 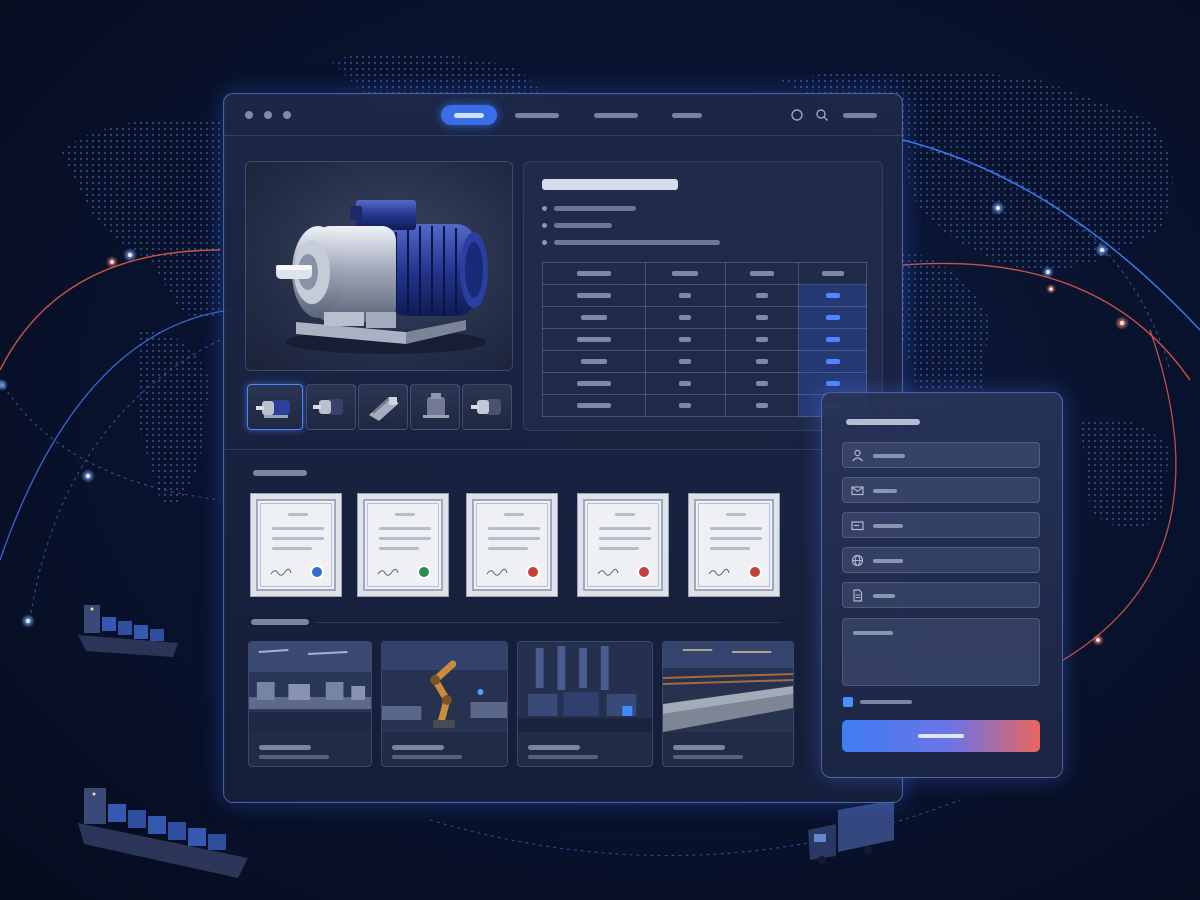 What do you see at coordinates (848, 702) in the screenshot?
I see `consent-checkbox` at bounding box center [848, 702].